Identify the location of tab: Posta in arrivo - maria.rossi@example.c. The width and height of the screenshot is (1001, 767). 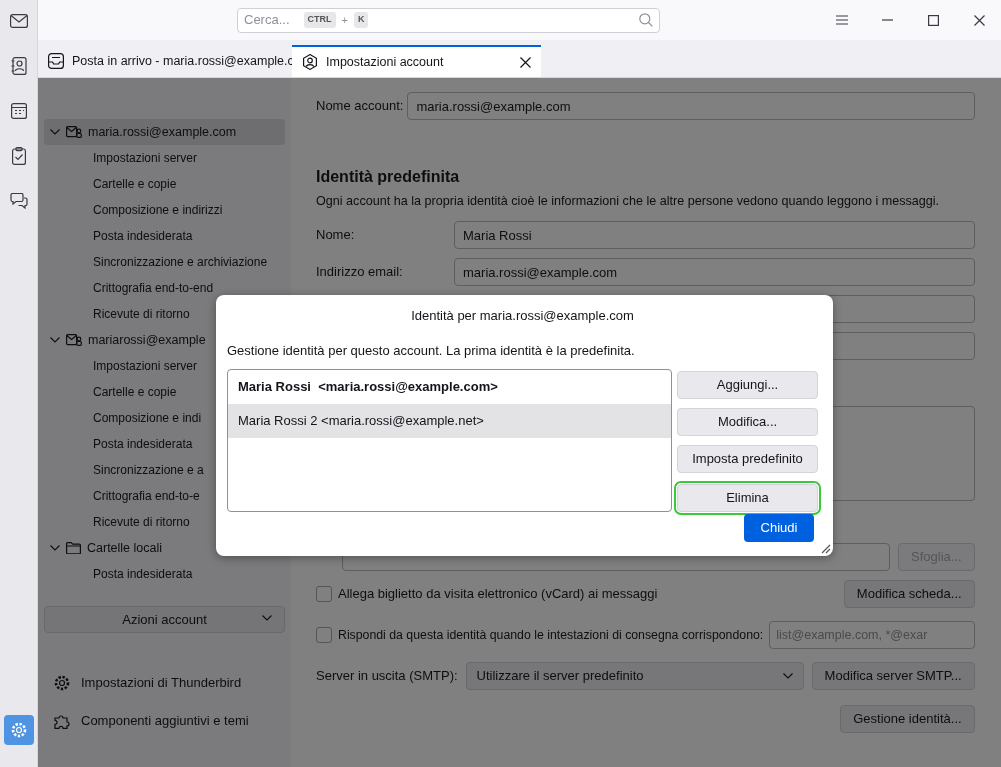
(164, 61).